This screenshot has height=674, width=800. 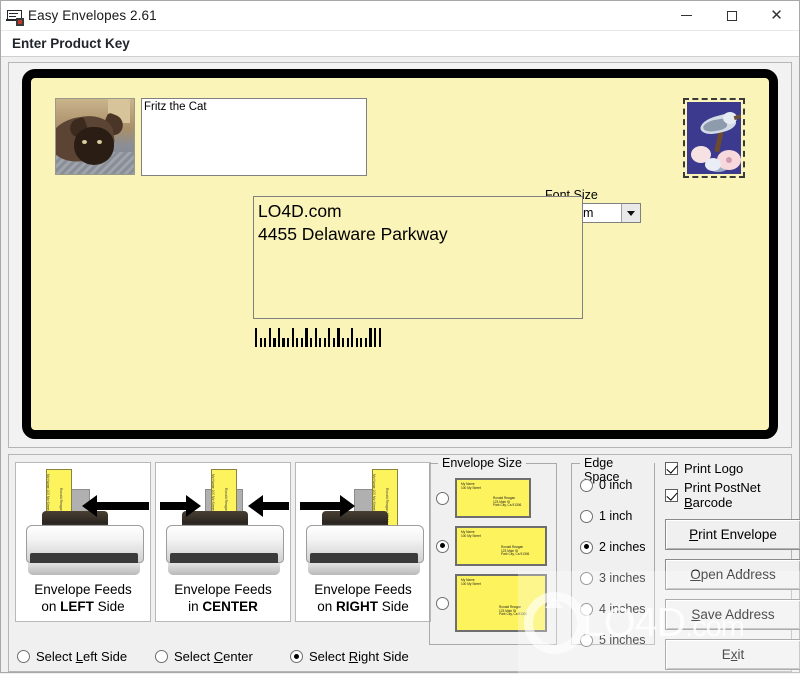 I want to click on printer-env-return-left: My Name 100 My Street, so click(x=48, y=492).